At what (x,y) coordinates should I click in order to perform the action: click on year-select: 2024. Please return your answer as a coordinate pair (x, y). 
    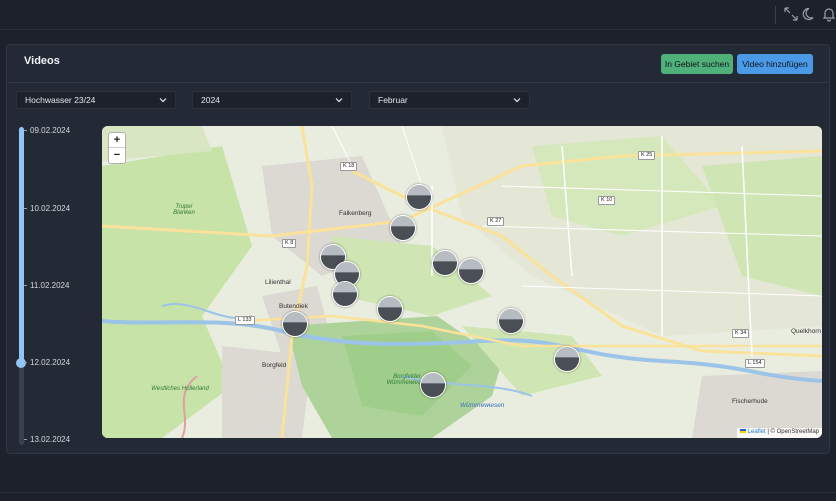
    Looking at the image, I should click on (272, 100).